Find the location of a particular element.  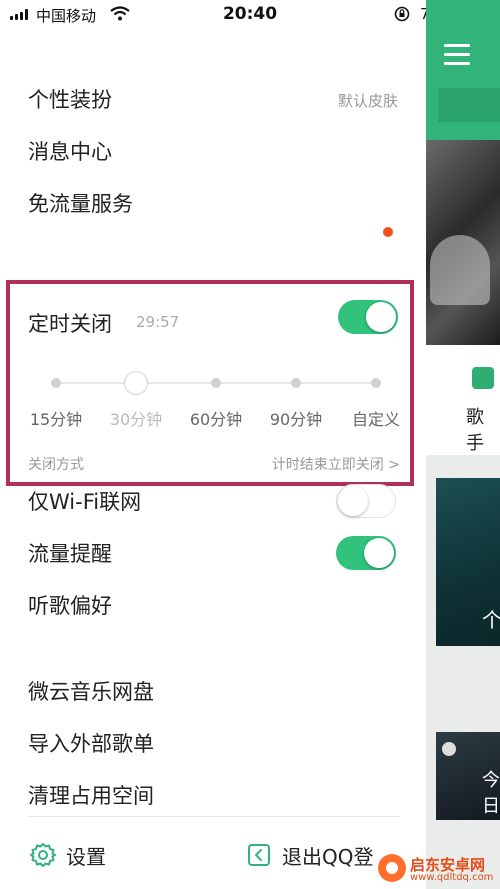

watermark-logo-icon is located at coordinates (392, 868).